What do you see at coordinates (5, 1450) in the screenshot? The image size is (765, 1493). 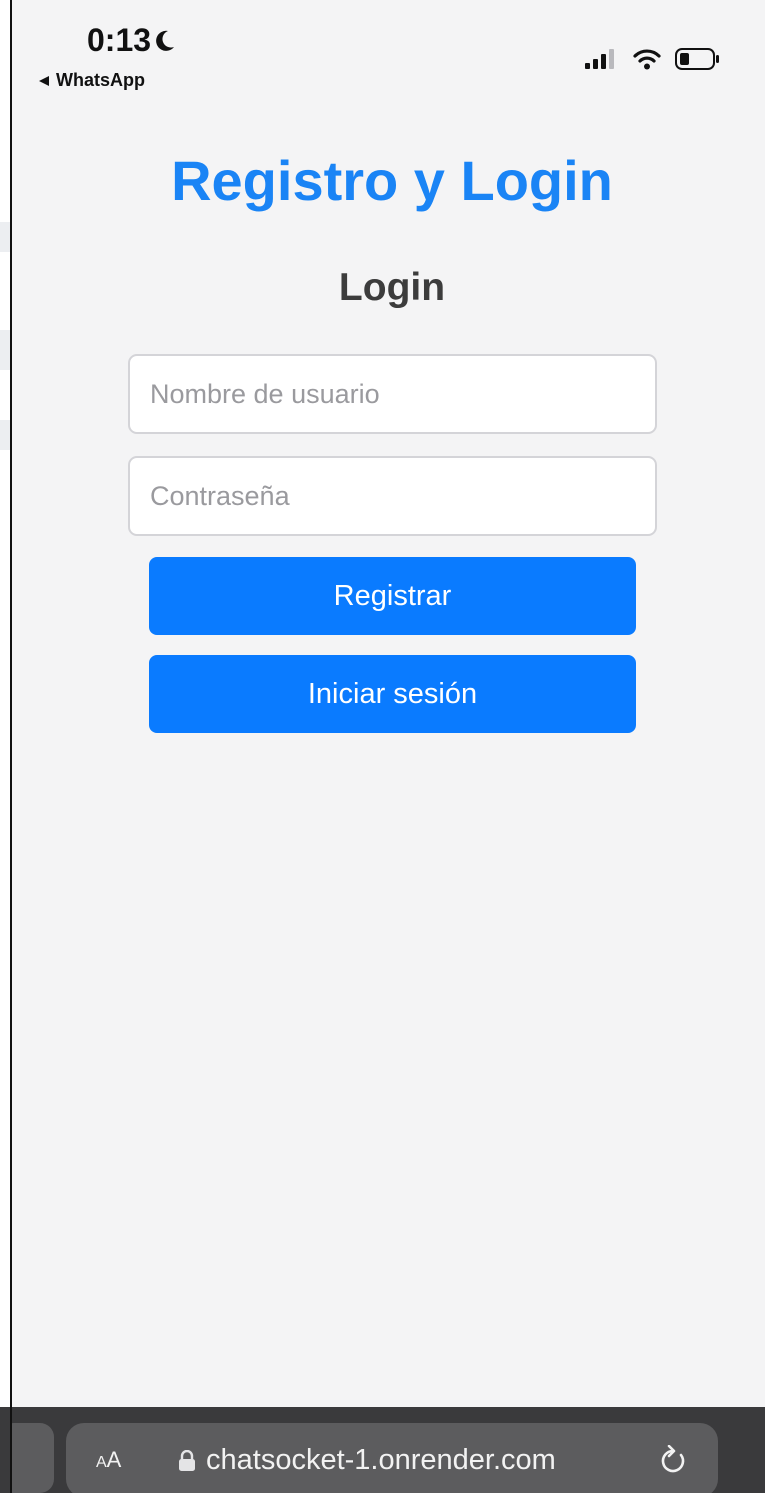 I see `background-toolbar-edge` at bounding box center [5, 1450].